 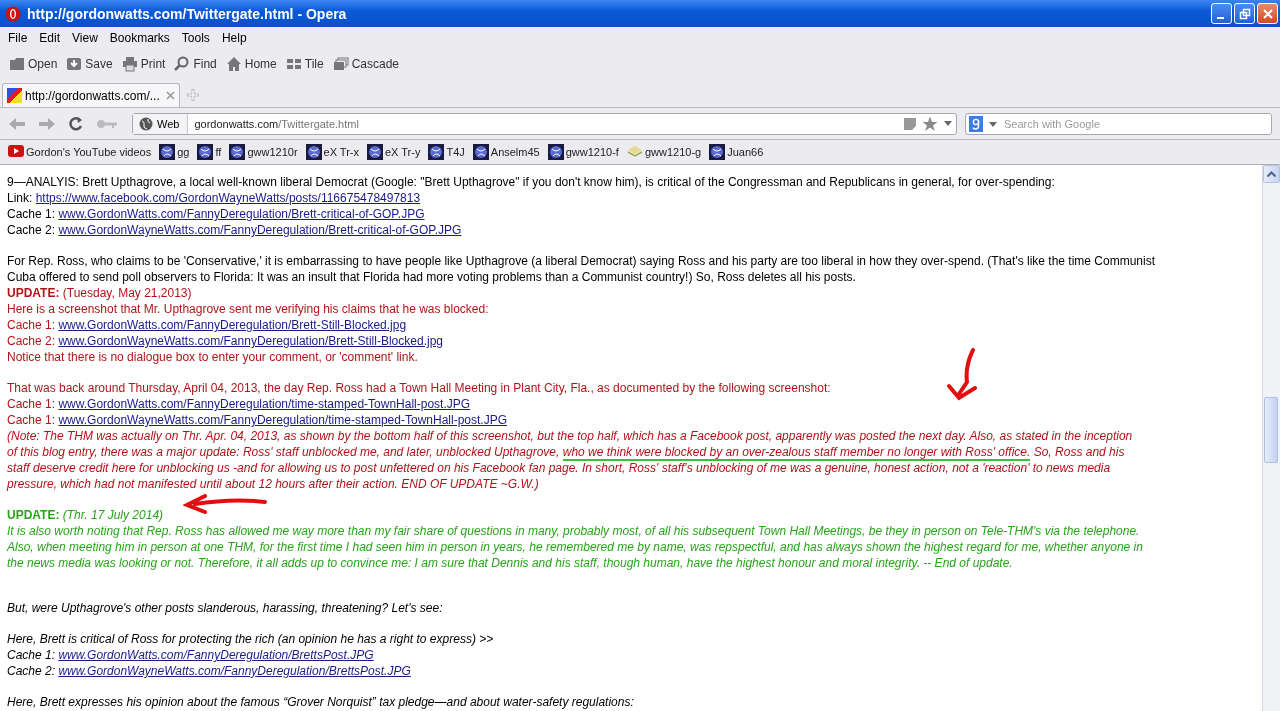 What do you see at coordinates (634, 152) in the screenshot?
I see `envelope-icon` at bounding box center [634, 152].